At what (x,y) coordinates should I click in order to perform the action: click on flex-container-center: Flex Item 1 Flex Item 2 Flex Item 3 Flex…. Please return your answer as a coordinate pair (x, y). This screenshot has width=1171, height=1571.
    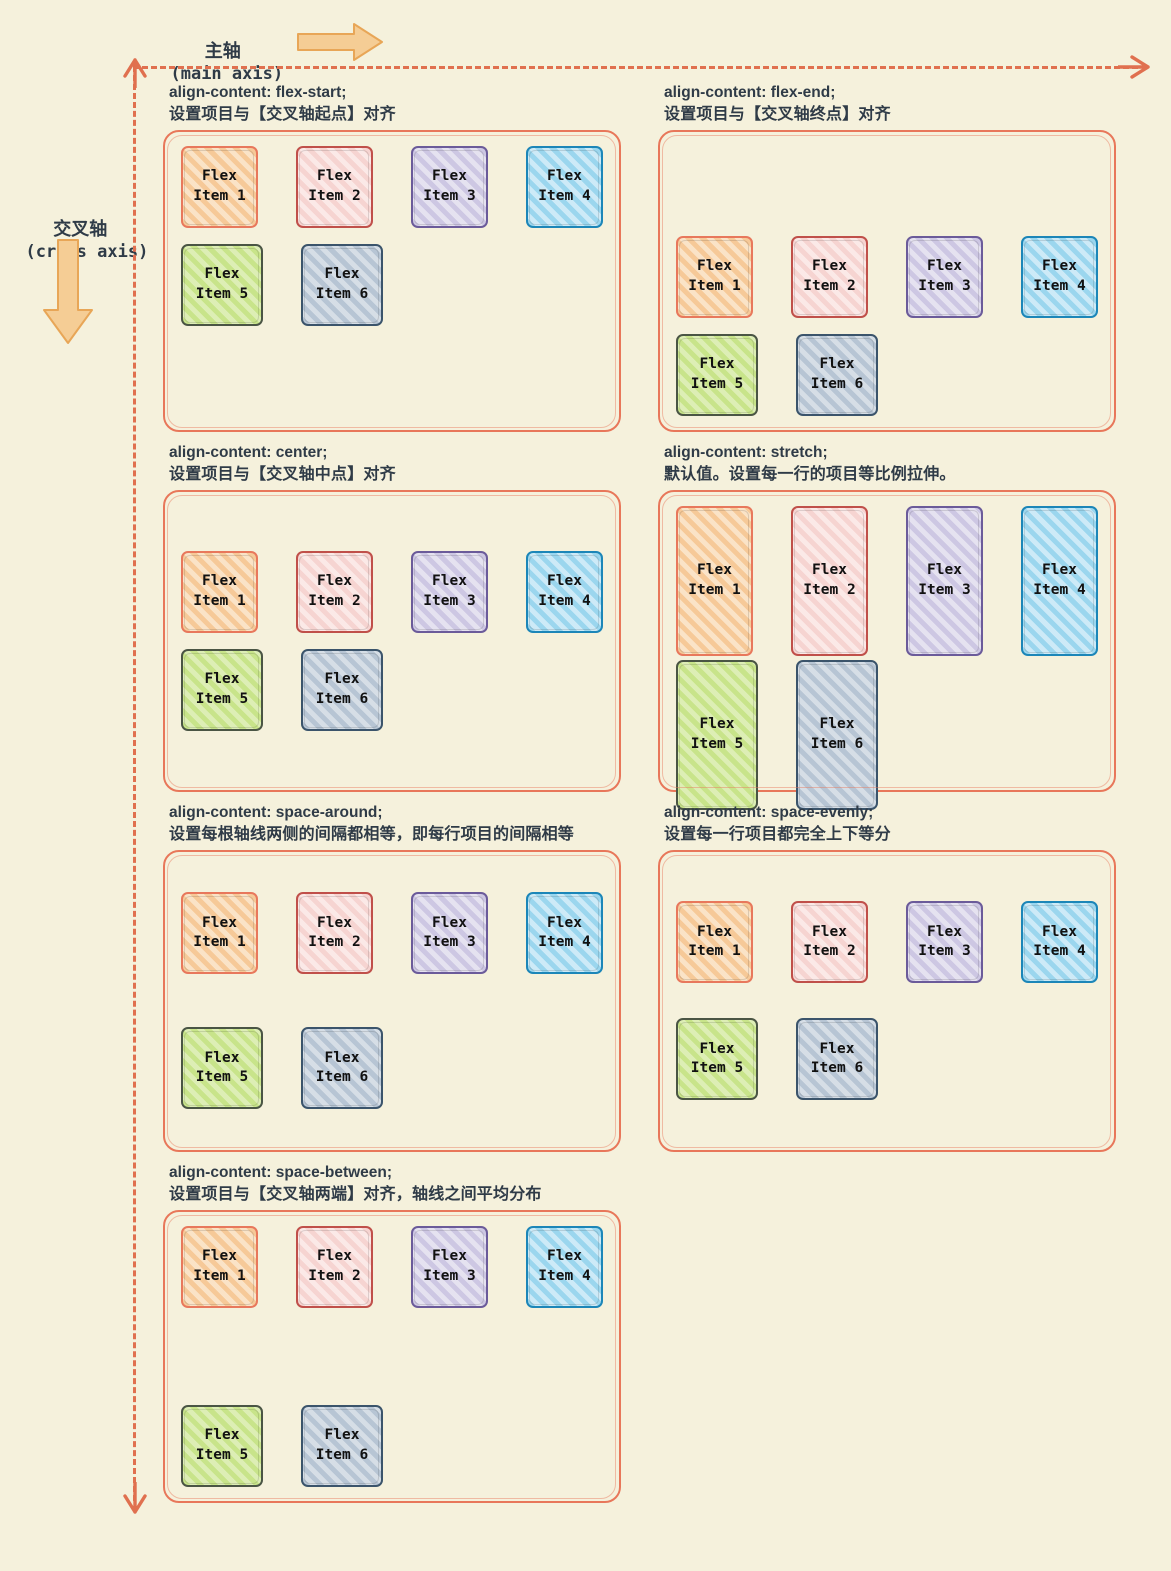
    Looking at the image, I should click on (392, 640).